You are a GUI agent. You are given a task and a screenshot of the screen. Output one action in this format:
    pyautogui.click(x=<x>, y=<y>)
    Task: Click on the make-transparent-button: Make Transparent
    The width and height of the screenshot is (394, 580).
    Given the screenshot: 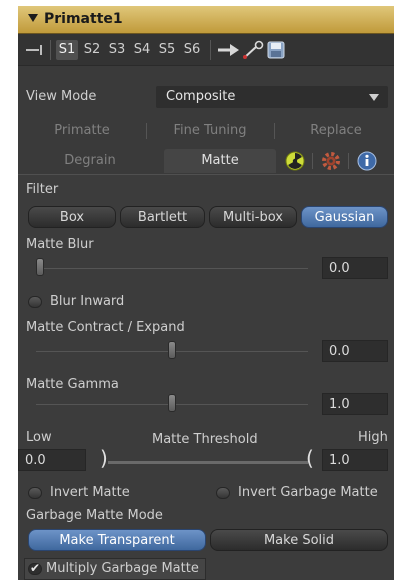 What is the action you would take?
    pyautogui.click(x=117, y=540)
    